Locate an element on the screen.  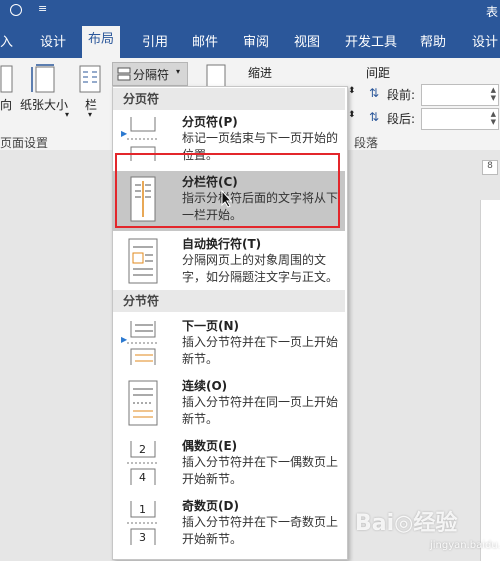
space-after-input: ▲ ▼ is located at coordinates (460, 119).